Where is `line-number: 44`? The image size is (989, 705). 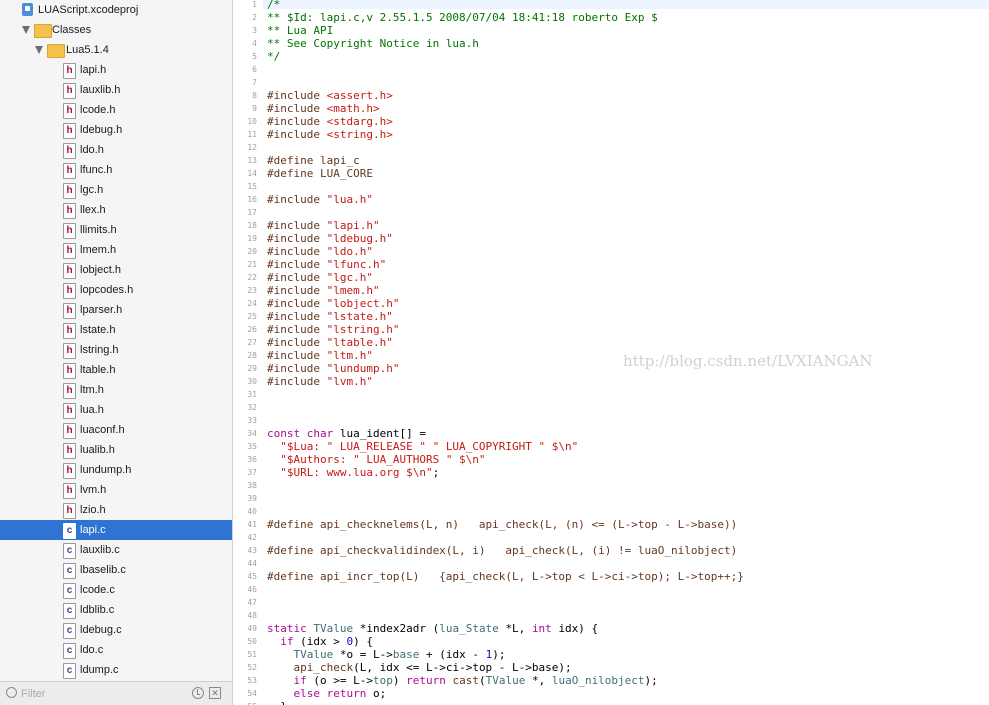
line-number: 44 is located at coordinates (252, 563).